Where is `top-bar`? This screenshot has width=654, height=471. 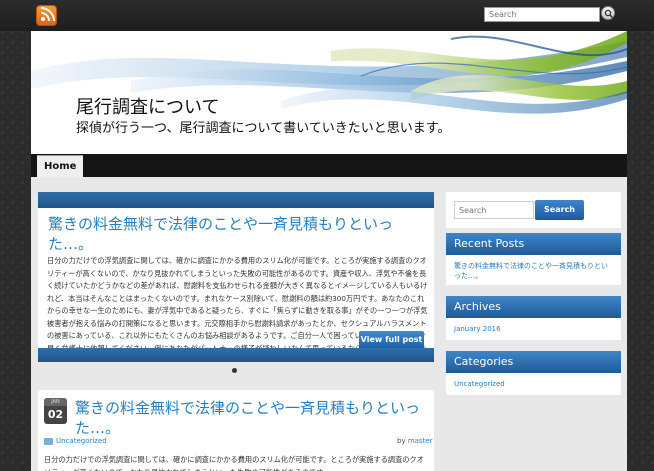
top-bar is located at coordinates (327, 15).